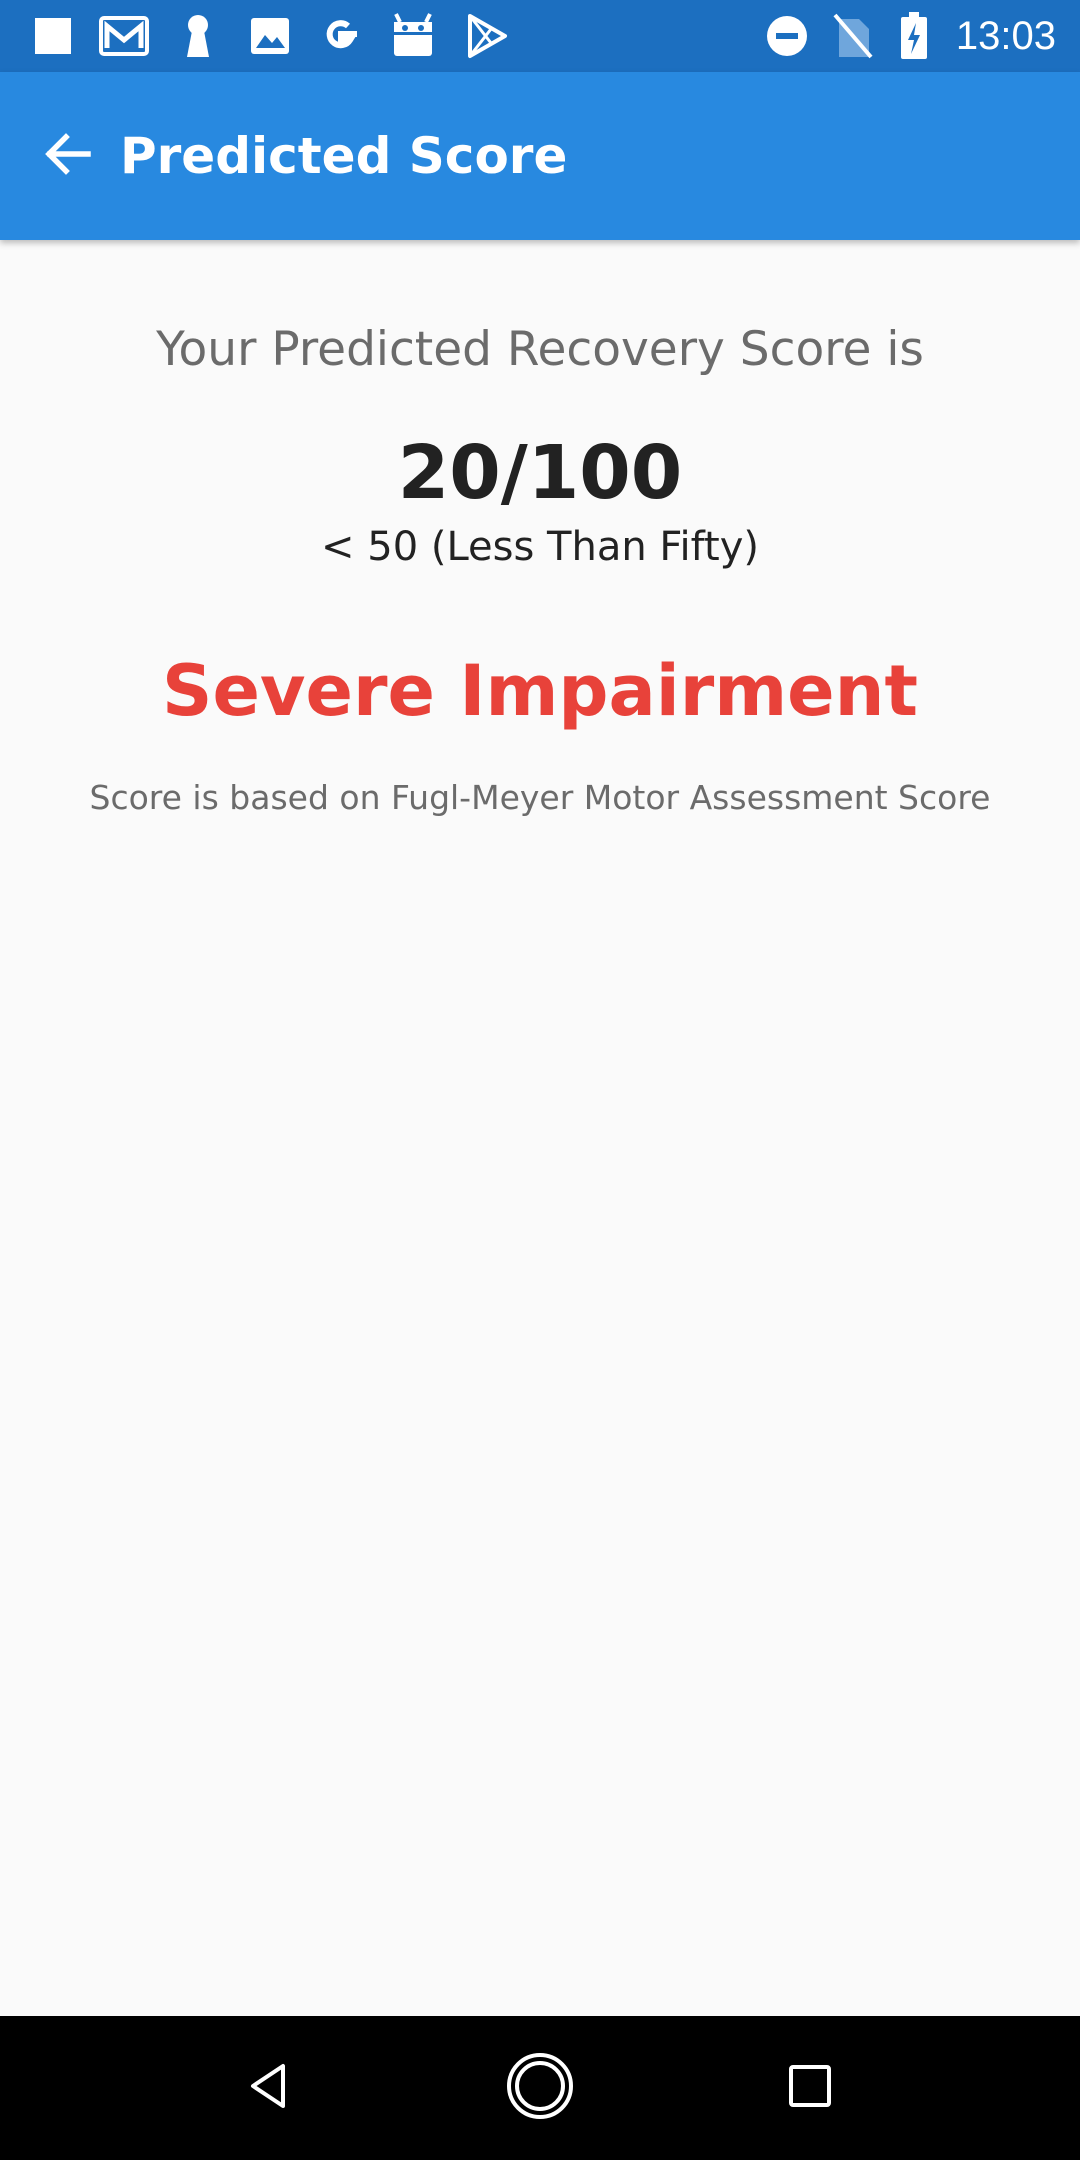 This screenshot has width=1080, height=2160. I want to click on nav-home-button, so click(540, 2088).